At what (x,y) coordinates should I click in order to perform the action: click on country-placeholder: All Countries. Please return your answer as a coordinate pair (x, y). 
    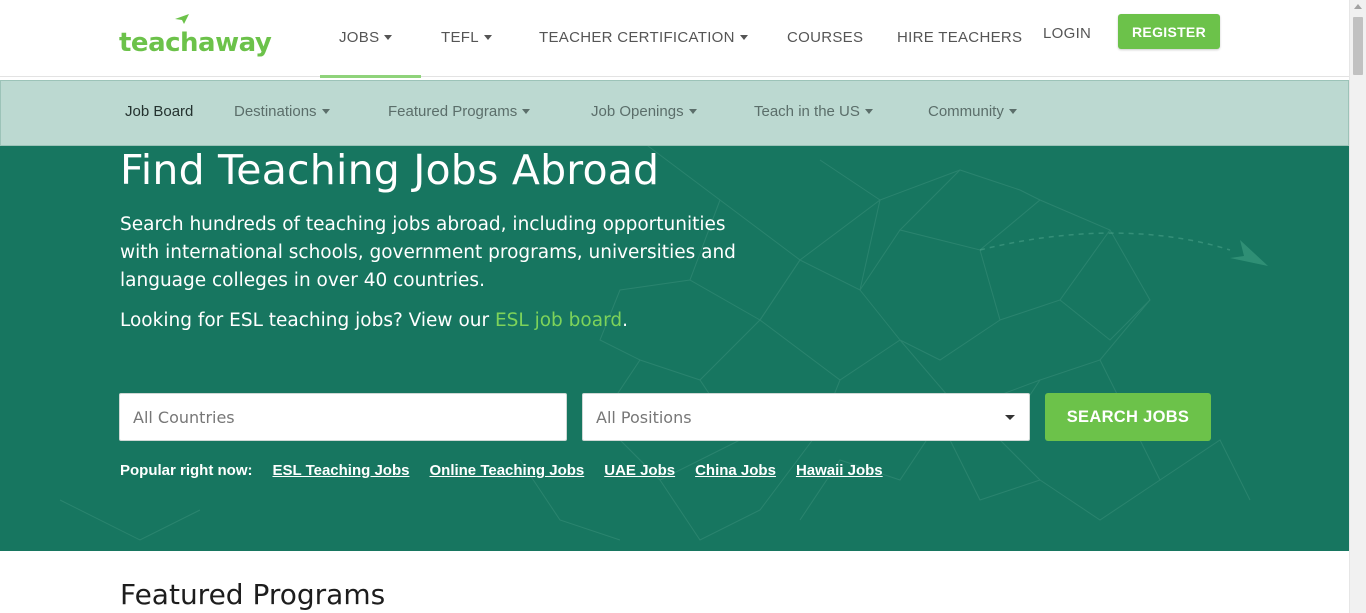
    Looking at the image, I should click on (184, 417).